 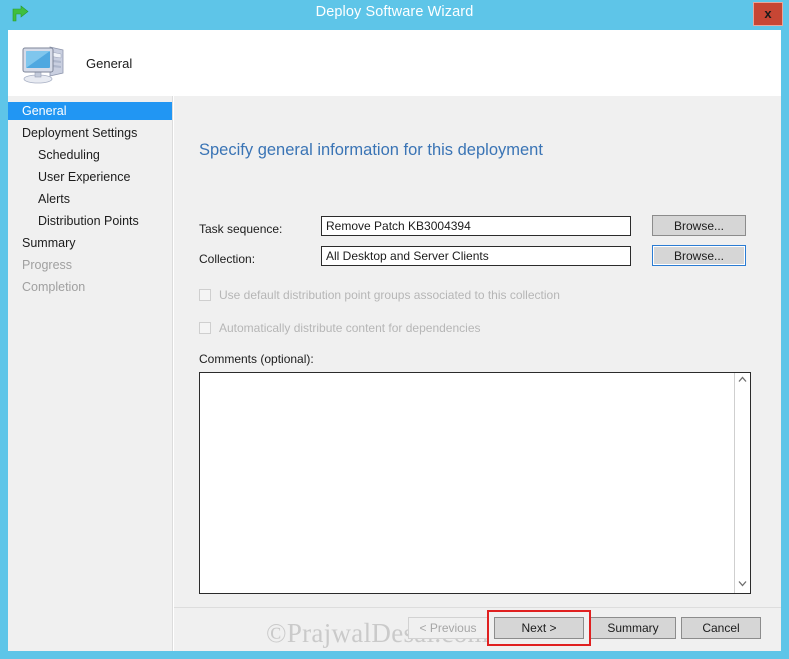 What do you see at coordinates (227, 259) in the screenshot?
I see `collection-label: Collection:` at bounding box center [227, 259].